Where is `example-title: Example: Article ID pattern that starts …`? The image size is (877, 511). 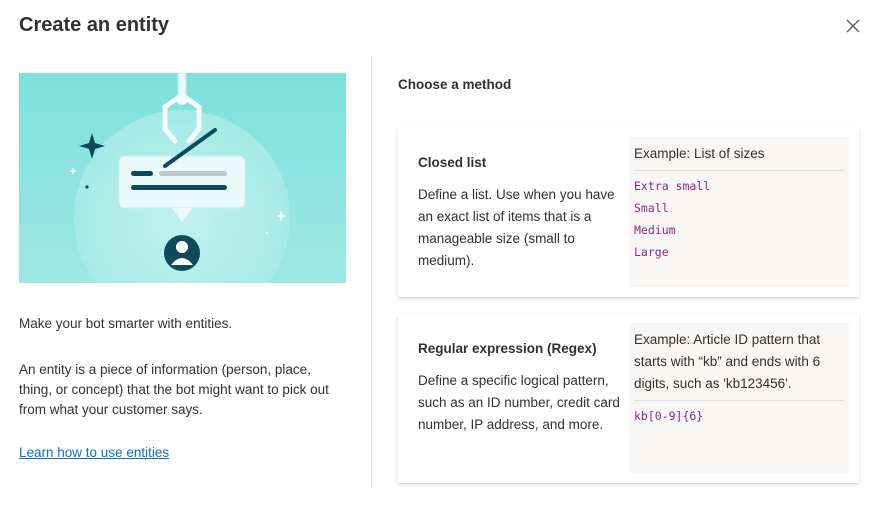 example-title: Example: Article ID pattern that starts … is located at coordinates (739, 365).